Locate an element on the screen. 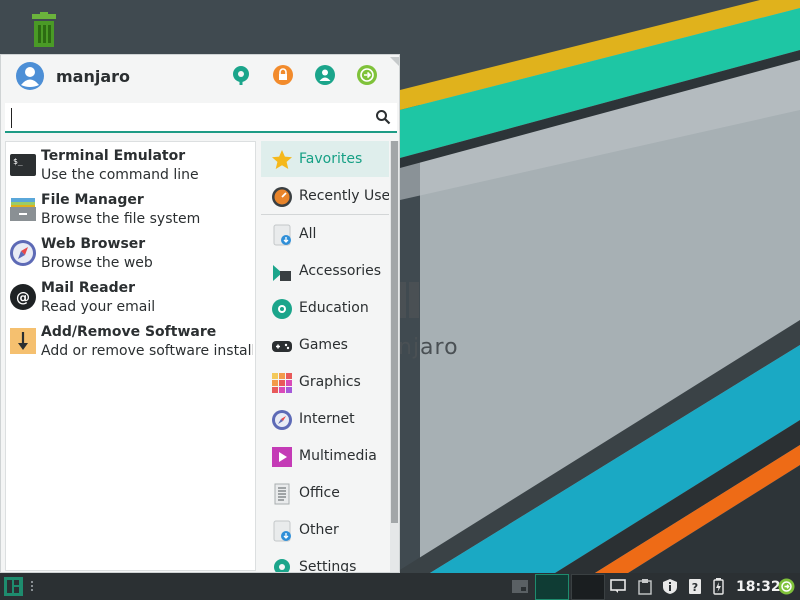 This screenshot has width=800, height=600. category-recently-used: Recently Used is located at coordinates (325, 196).